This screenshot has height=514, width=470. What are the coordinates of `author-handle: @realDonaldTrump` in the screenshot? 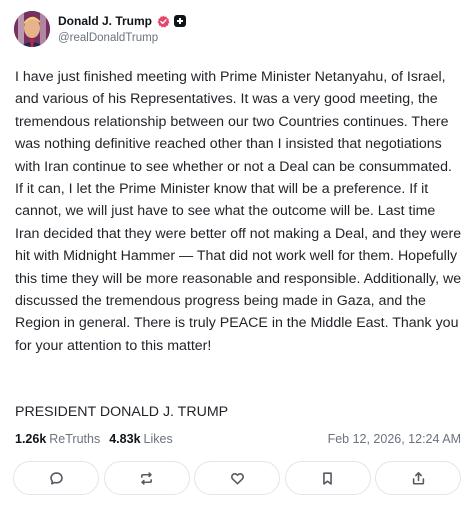 It's located at (122, 39).